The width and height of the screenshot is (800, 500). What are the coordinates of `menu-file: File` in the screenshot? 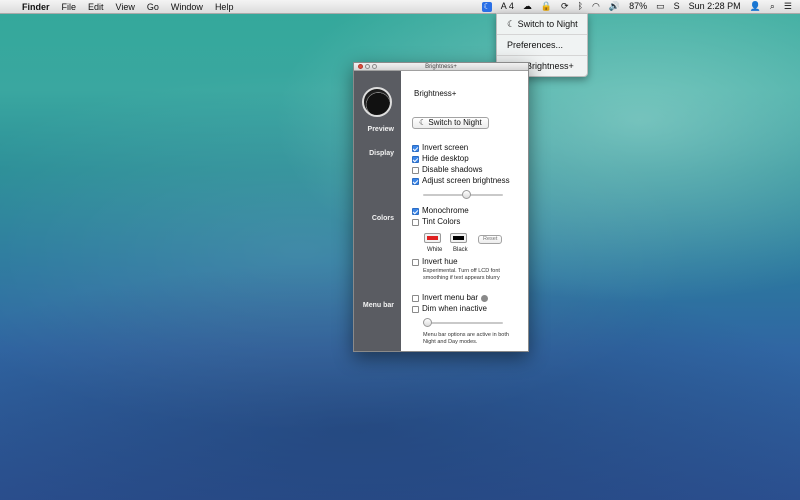 It's located at (69, 7).